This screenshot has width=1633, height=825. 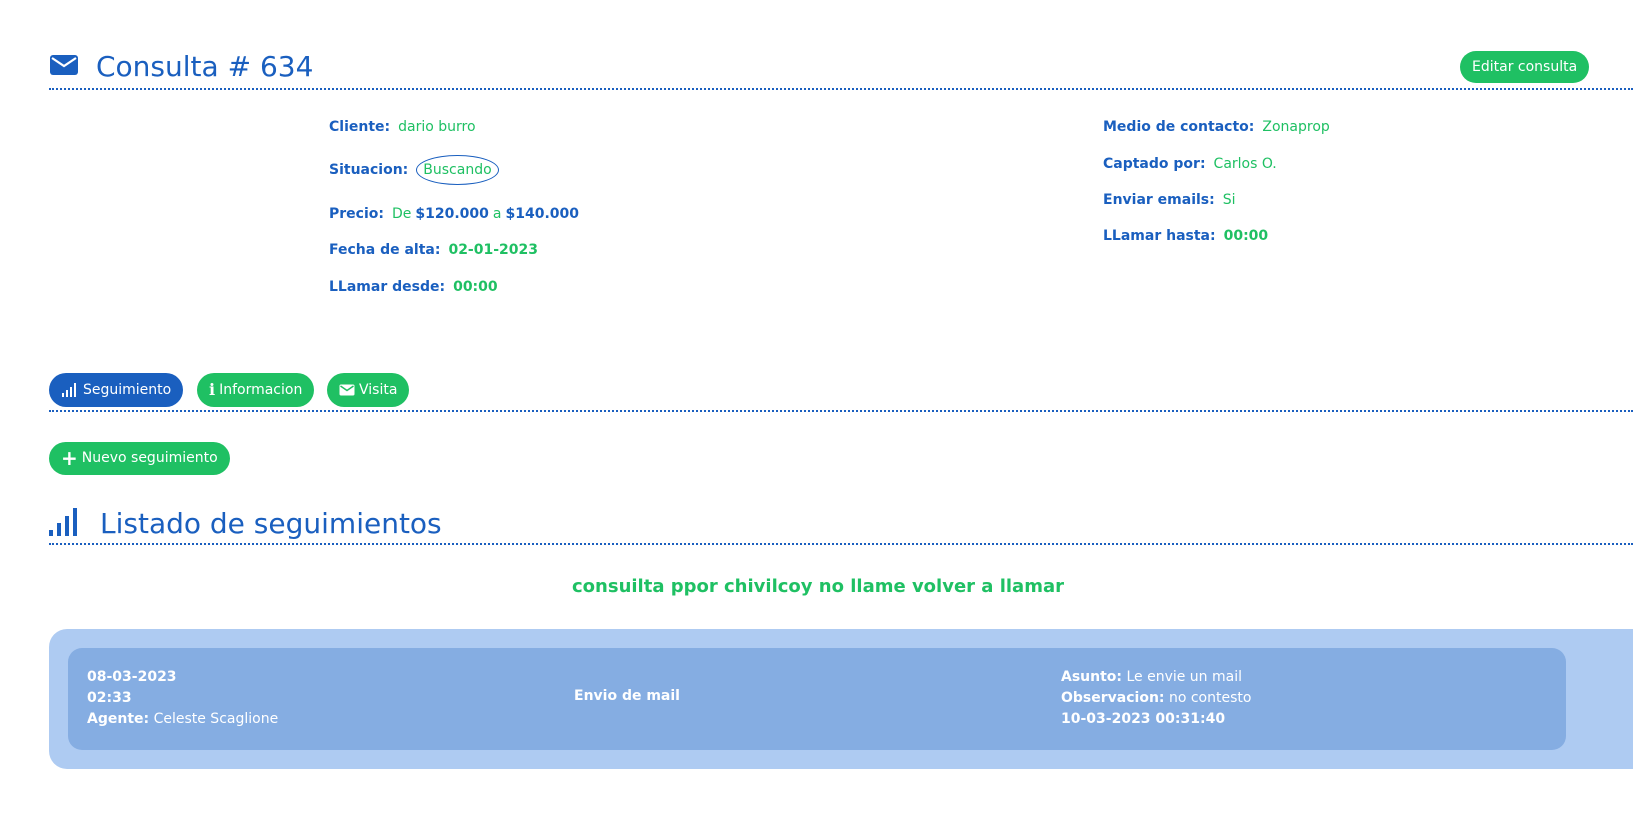 I want to click on cliente-field: Cliente: dario burro, so click(x=402, y=127).